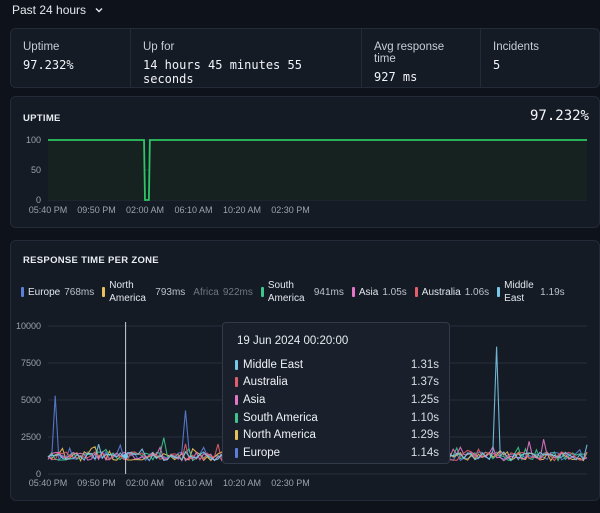  Describe the element at coordinates (31, 437) in the screenshot. I see `response-y-tick: 2500` at that location.